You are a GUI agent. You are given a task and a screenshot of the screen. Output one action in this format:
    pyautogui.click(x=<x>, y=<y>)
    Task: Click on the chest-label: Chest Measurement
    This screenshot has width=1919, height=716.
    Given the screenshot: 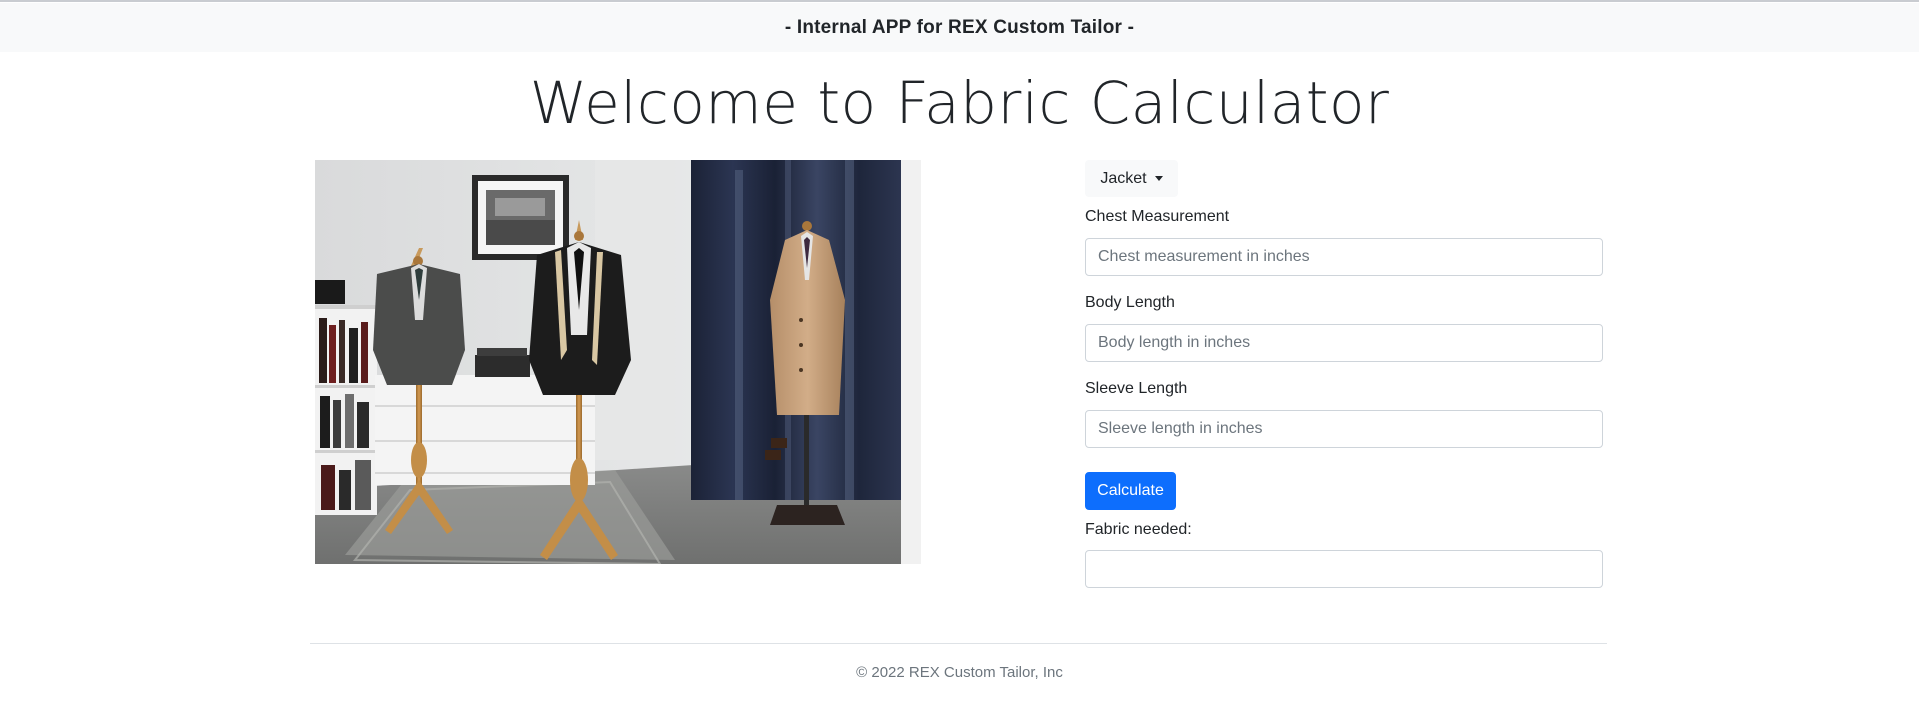 What is the action you would take?
    pyautogui.click(x=1157, y=216)
    